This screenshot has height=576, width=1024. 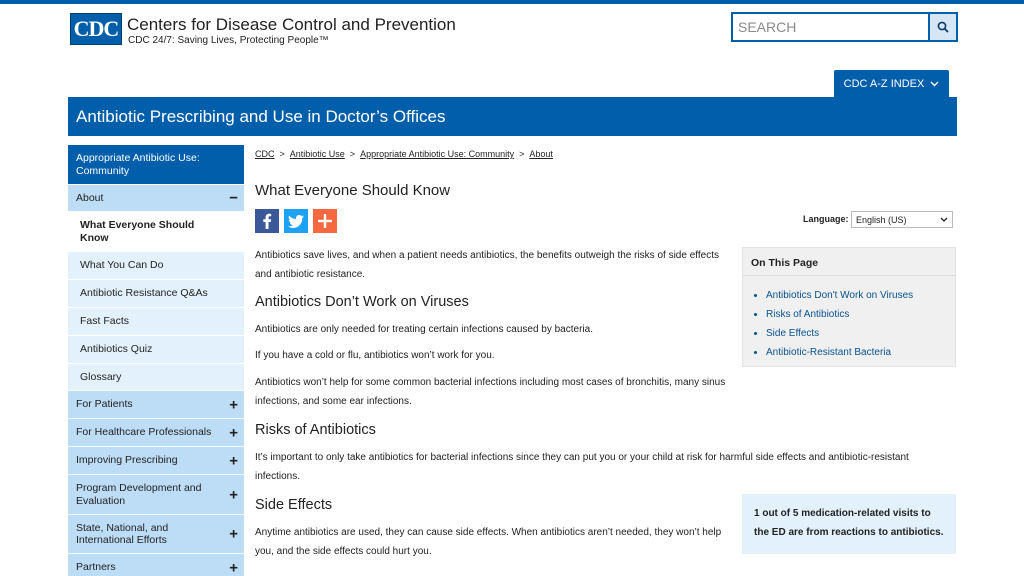 I want to click on add-share-icon, so click(x=325, y=221).